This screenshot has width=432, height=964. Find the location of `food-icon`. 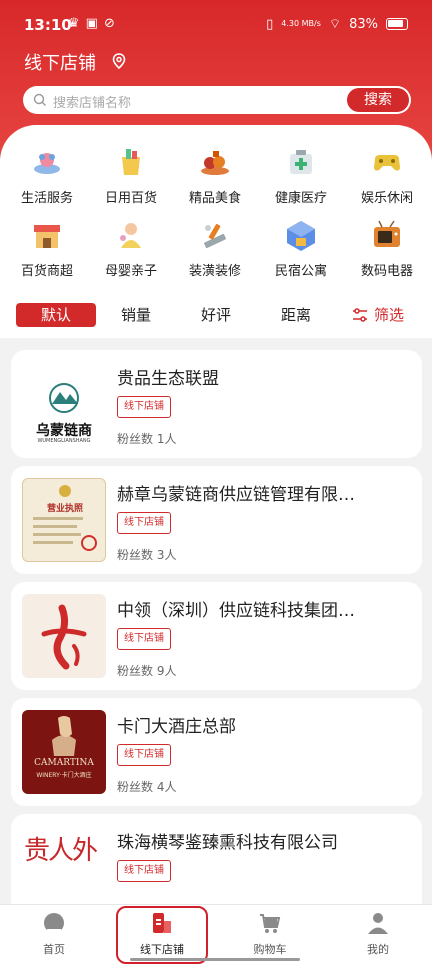

food-icon is located at coordinates (215, 163).